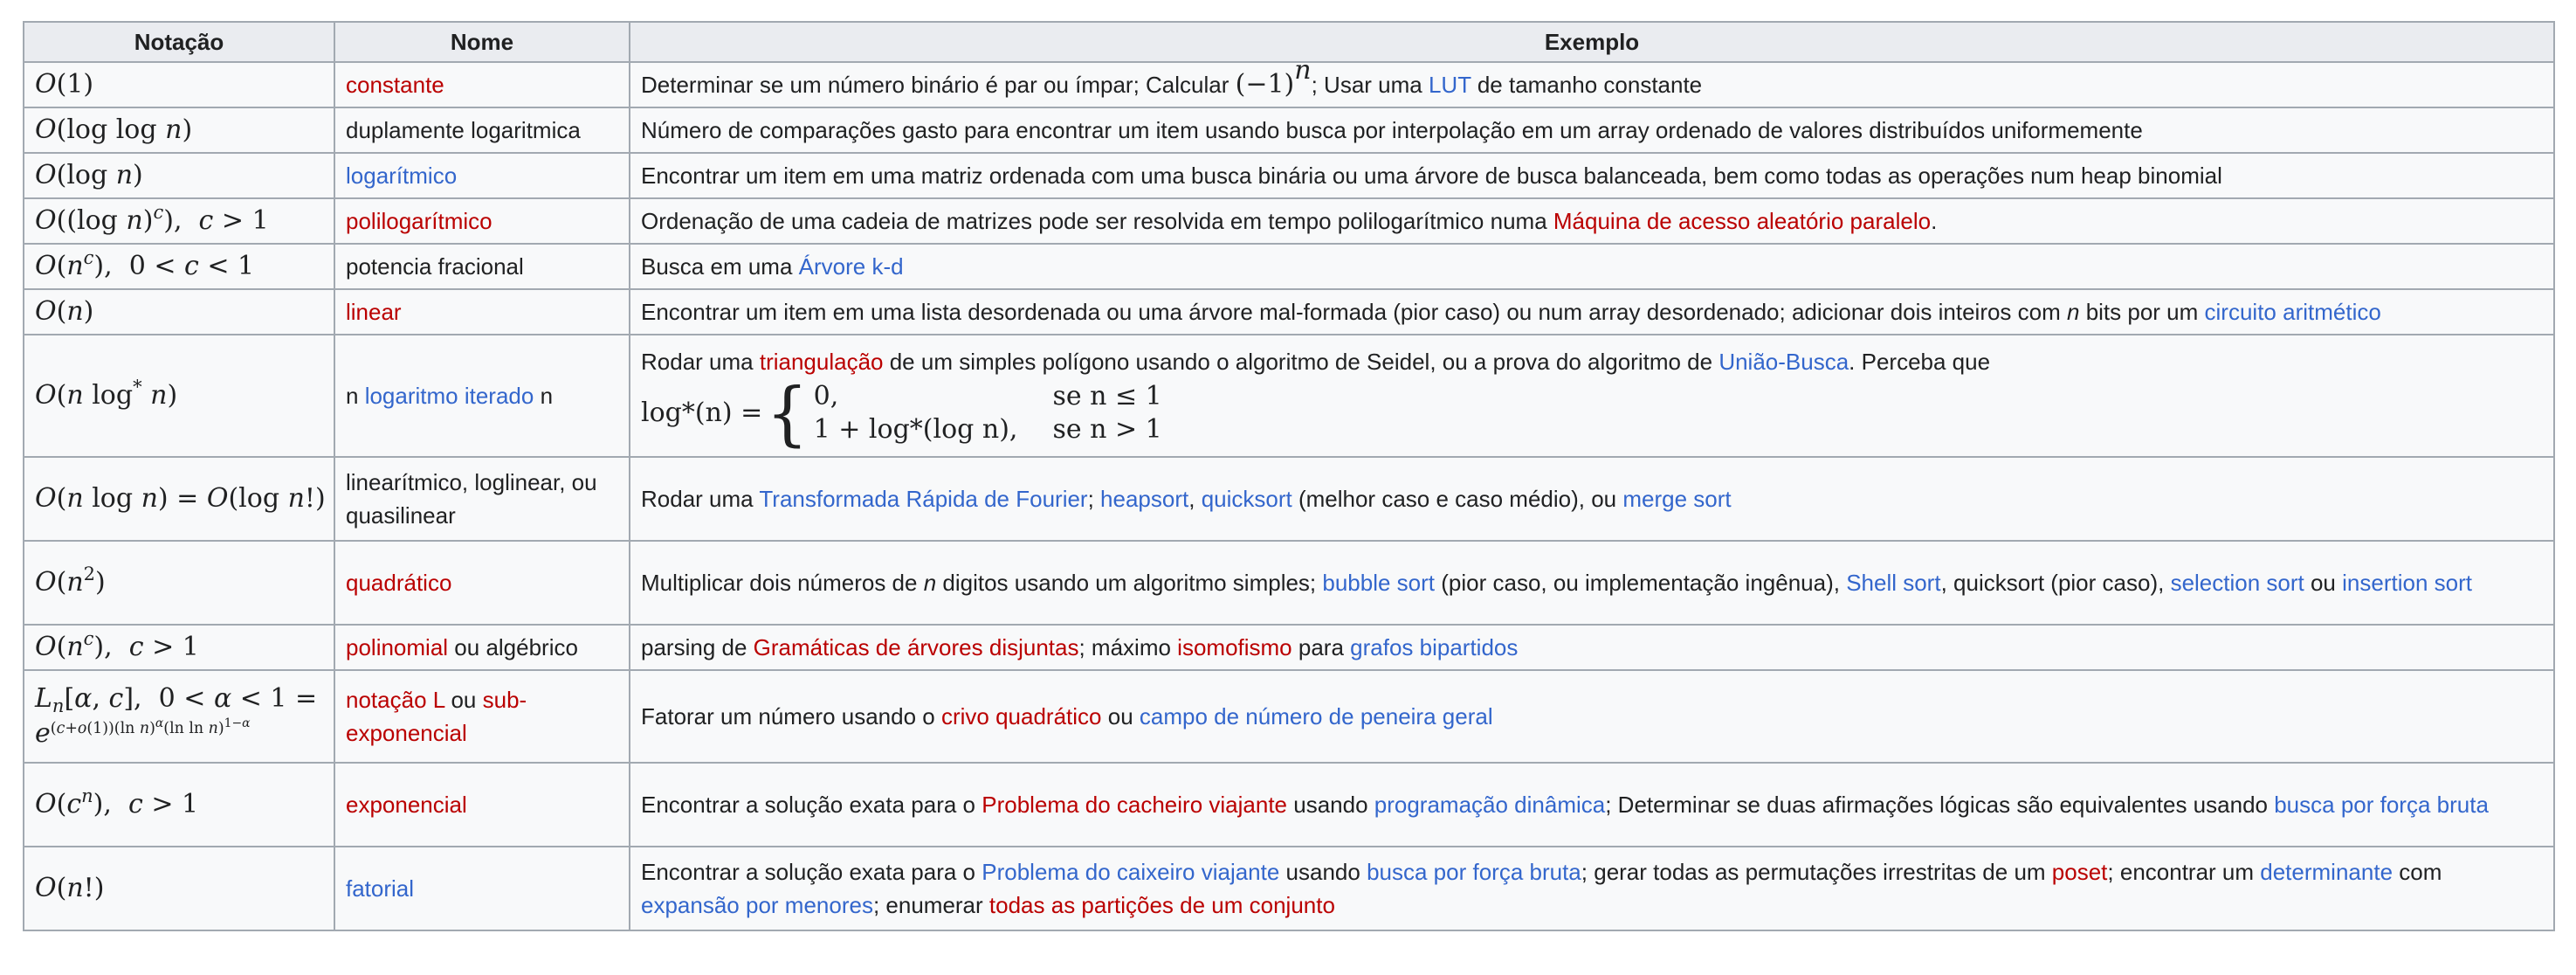  I want to click on notation-cell: O(n2), so click(179, 583).